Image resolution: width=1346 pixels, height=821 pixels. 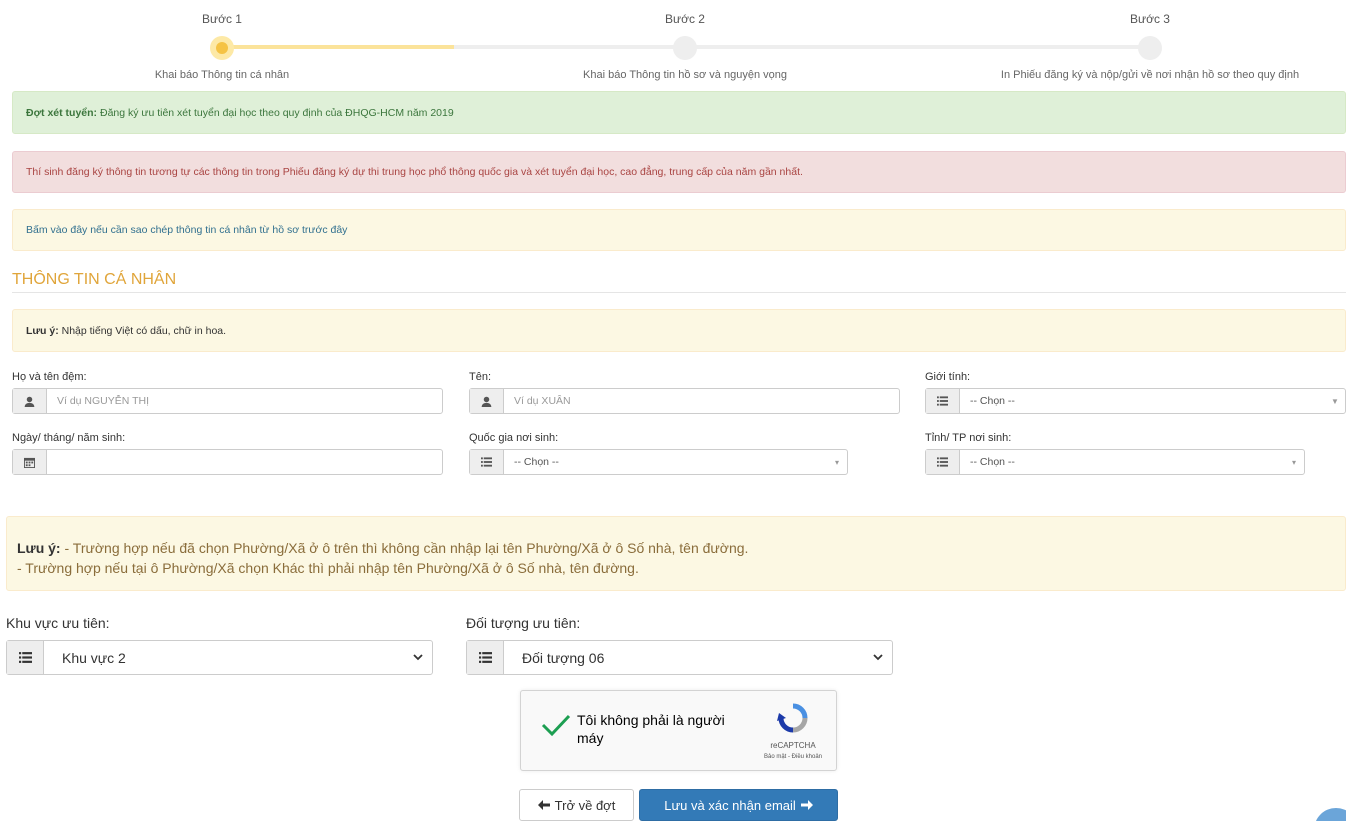 What do you see at coordinates (543, 805) in the screenshot?
I see `arrow-left-icon` at bounding box center [543, 805].